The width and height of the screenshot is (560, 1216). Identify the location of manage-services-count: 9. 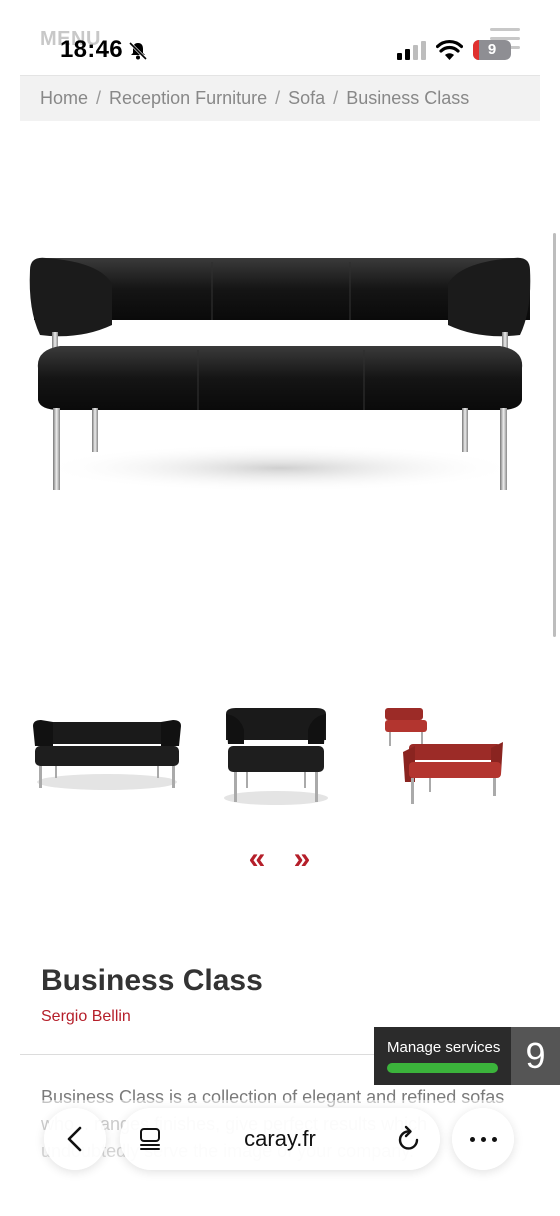
(535, 1056).